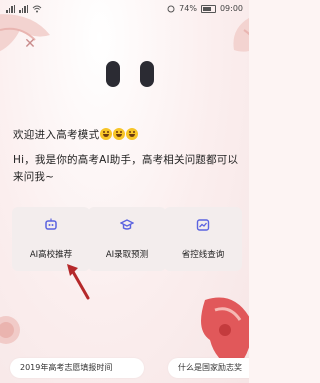 The height and width of the screenshot is (383, 320). I want to click on suggestion-text: 2019年高考志愿填报时间, so click(66, 367).